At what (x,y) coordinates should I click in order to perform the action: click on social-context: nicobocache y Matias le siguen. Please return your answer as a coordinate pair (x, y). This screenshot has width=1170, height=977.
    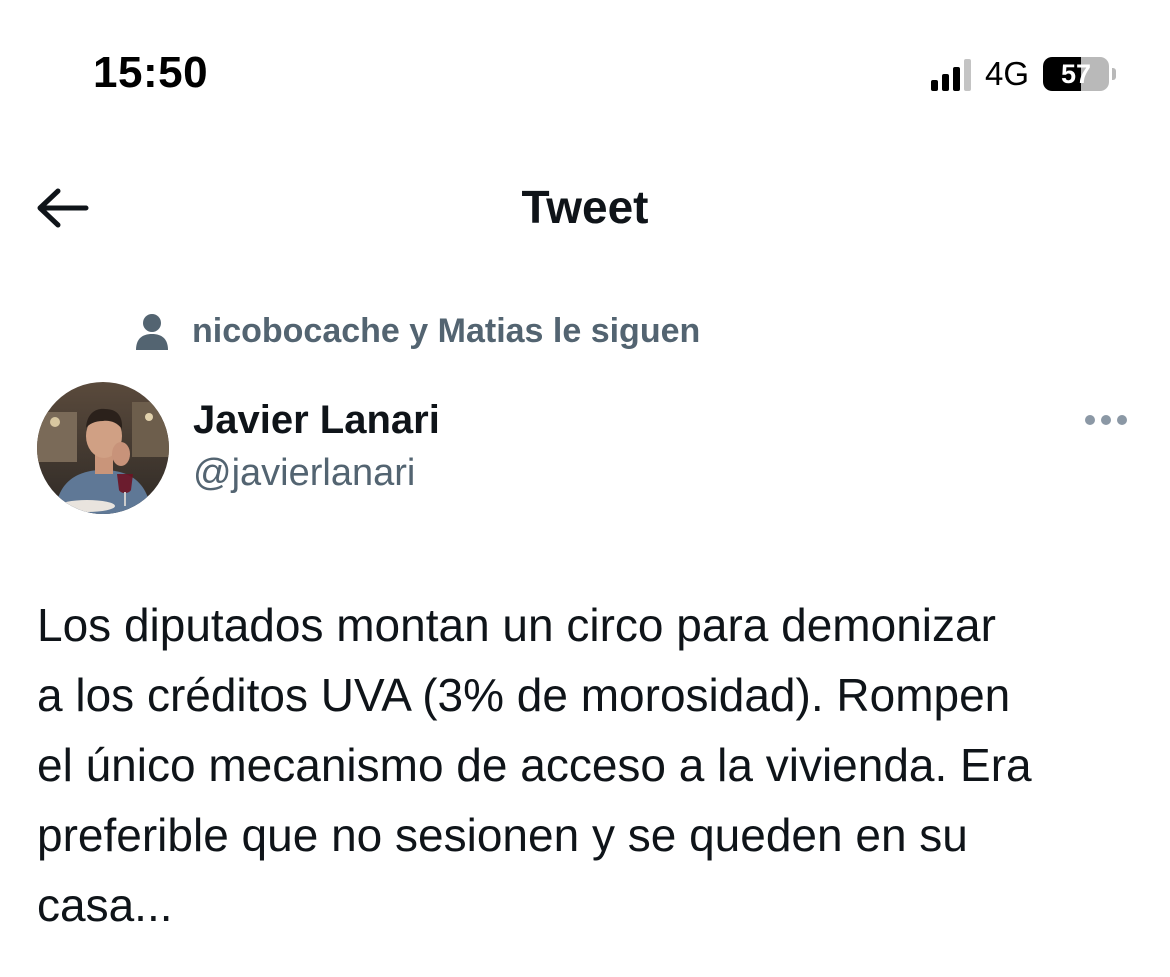
    Looking at the image, I should click on (417, 331).